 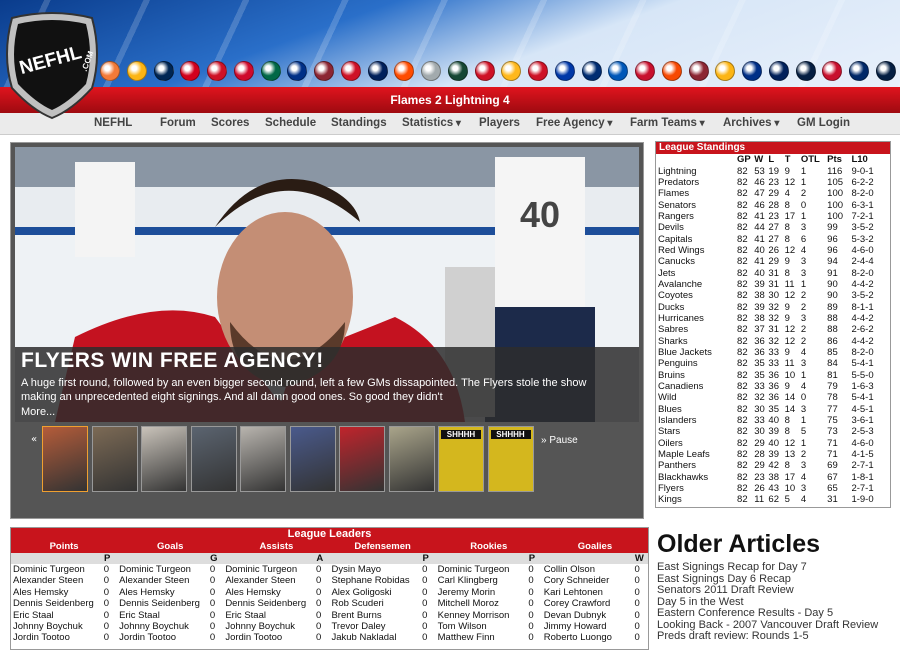 I want to click on team-name: Jets, so click(x=696, y=273).